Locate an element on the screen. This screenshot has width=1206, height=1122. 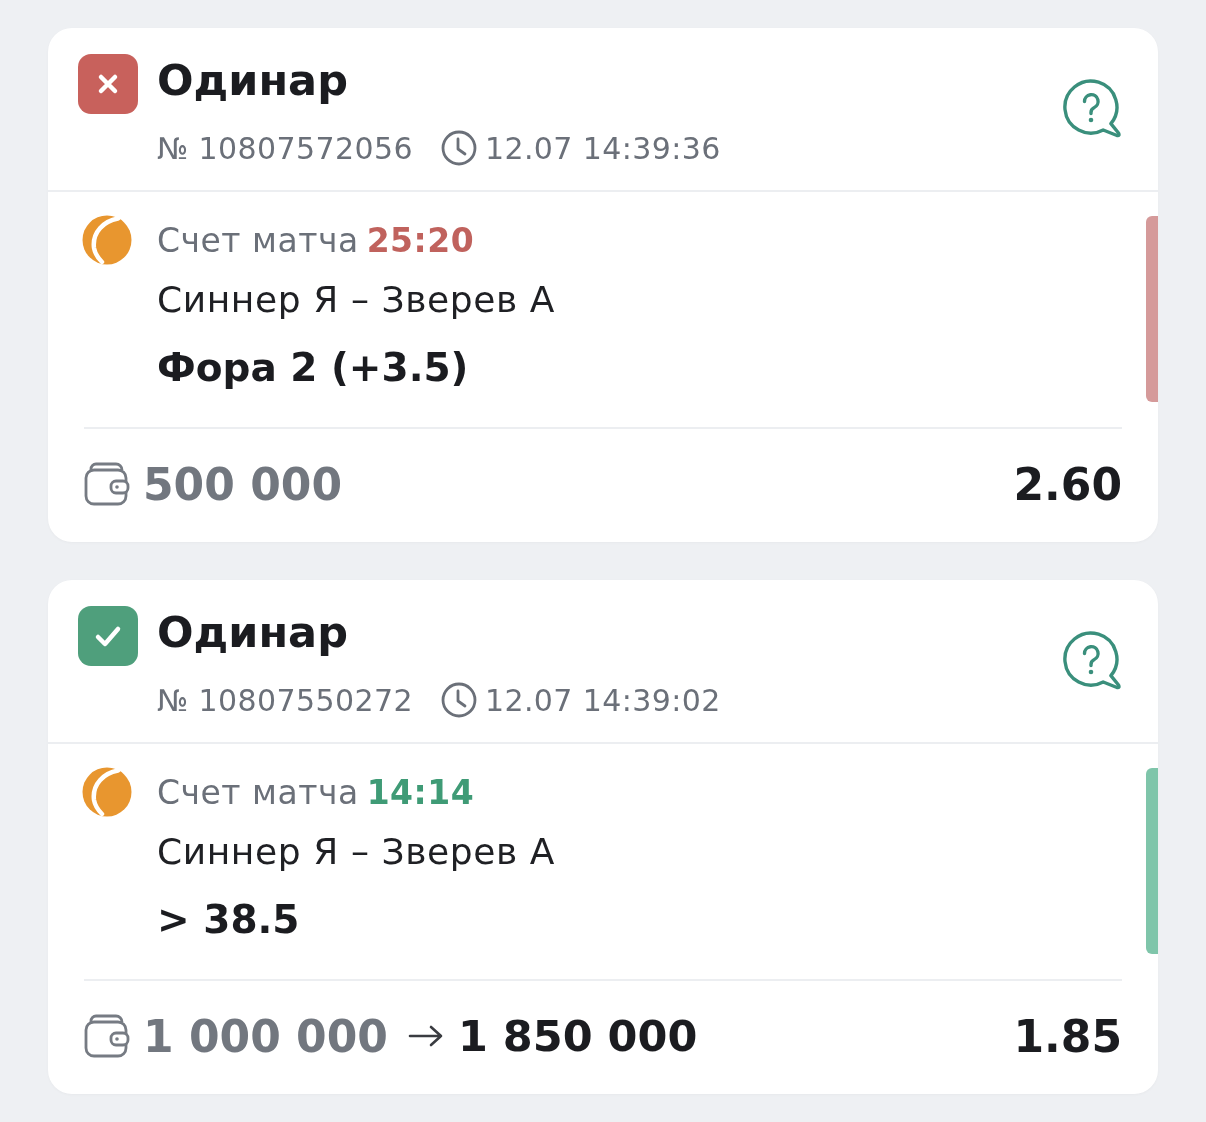
bet-number: № 10807550272 is located at coordinates (285, 700).